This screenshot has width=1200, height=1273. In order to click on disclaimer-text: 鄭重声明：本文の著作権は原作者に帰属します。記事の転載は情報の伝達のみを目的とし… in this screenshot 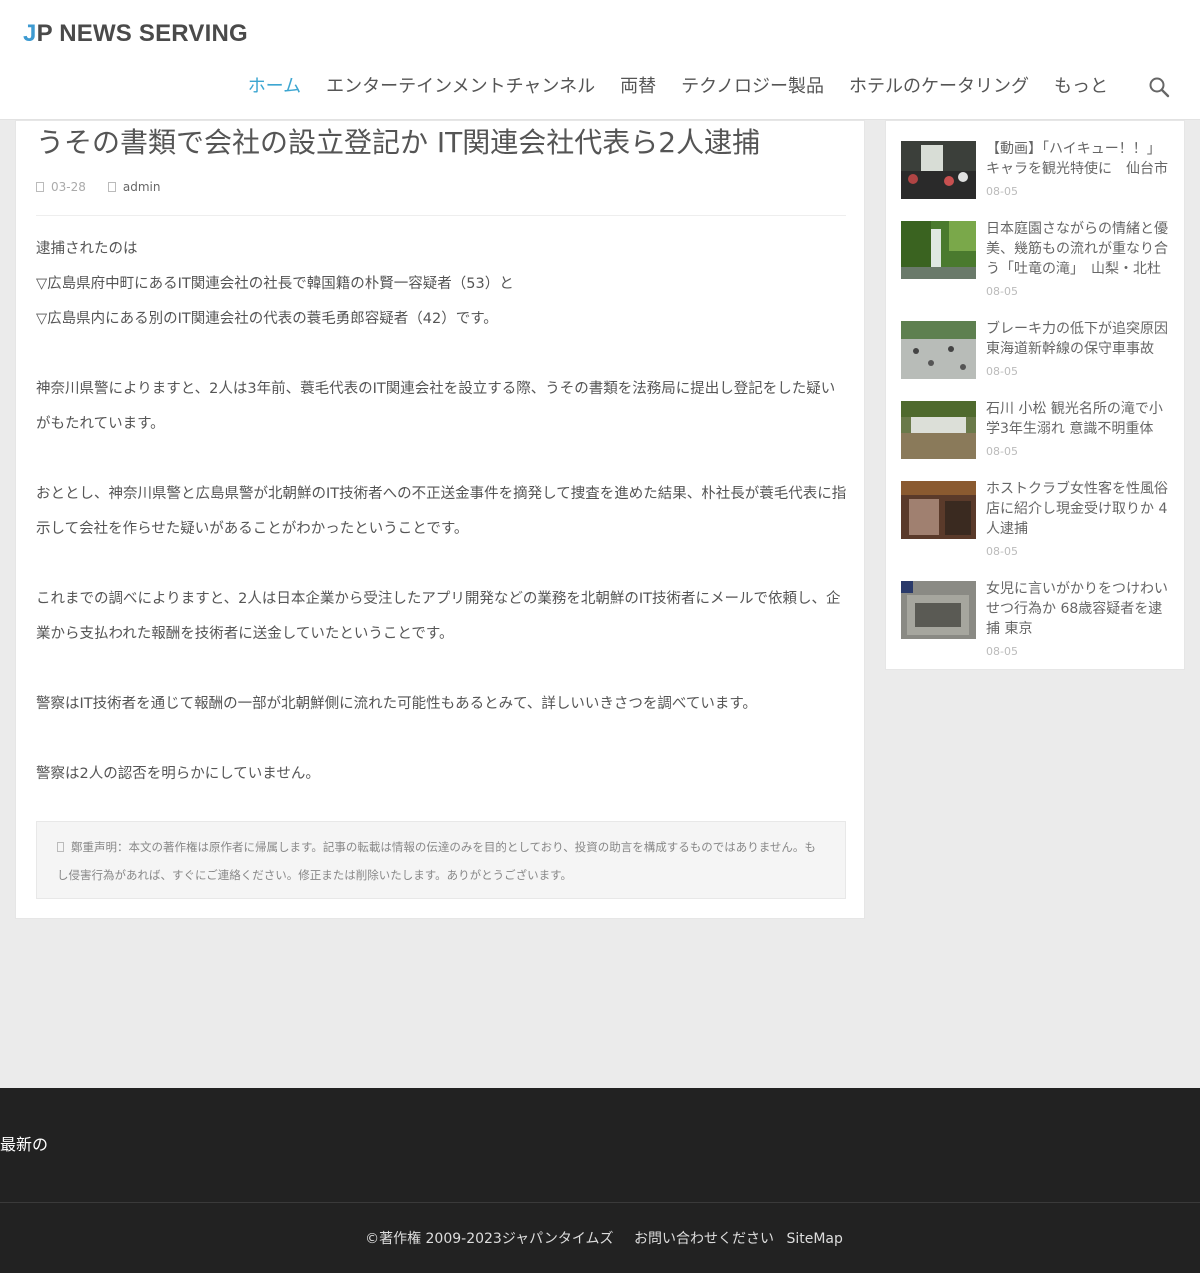, I will do `click(436, 861)`.